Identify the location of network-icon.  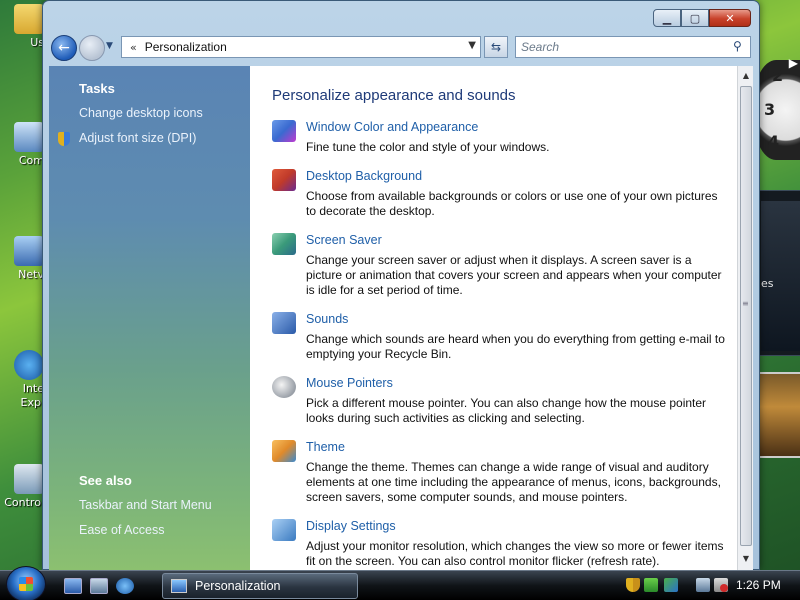
(29, 251).